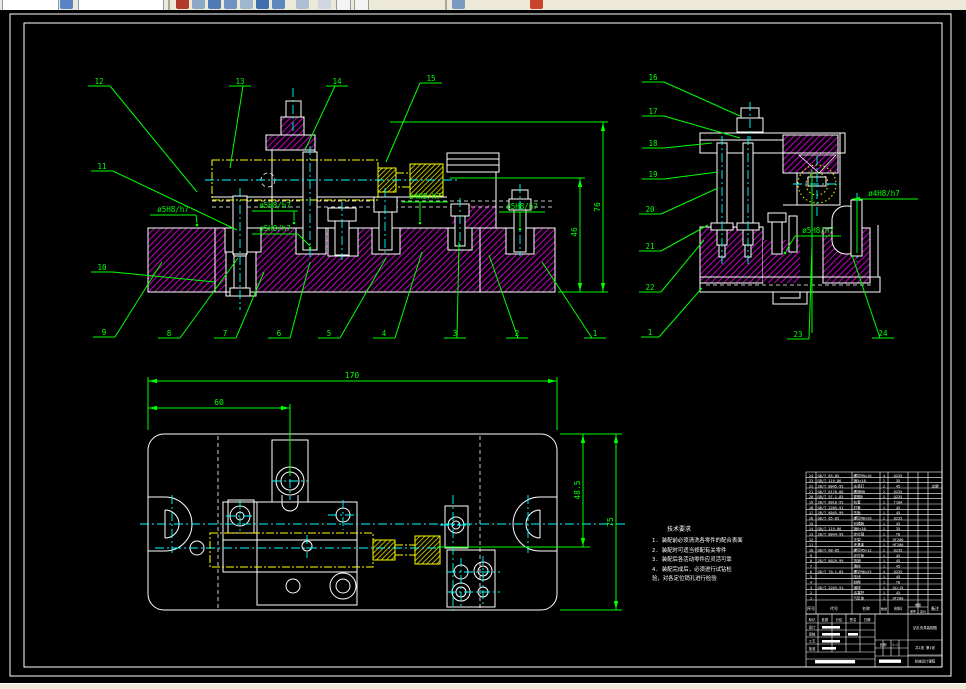 This screenshot has height=689, width=966. What do you see at coordinates (812, 634) in the screenshot?
I see `tb-check: 审核` at bounding box center [812, 634].